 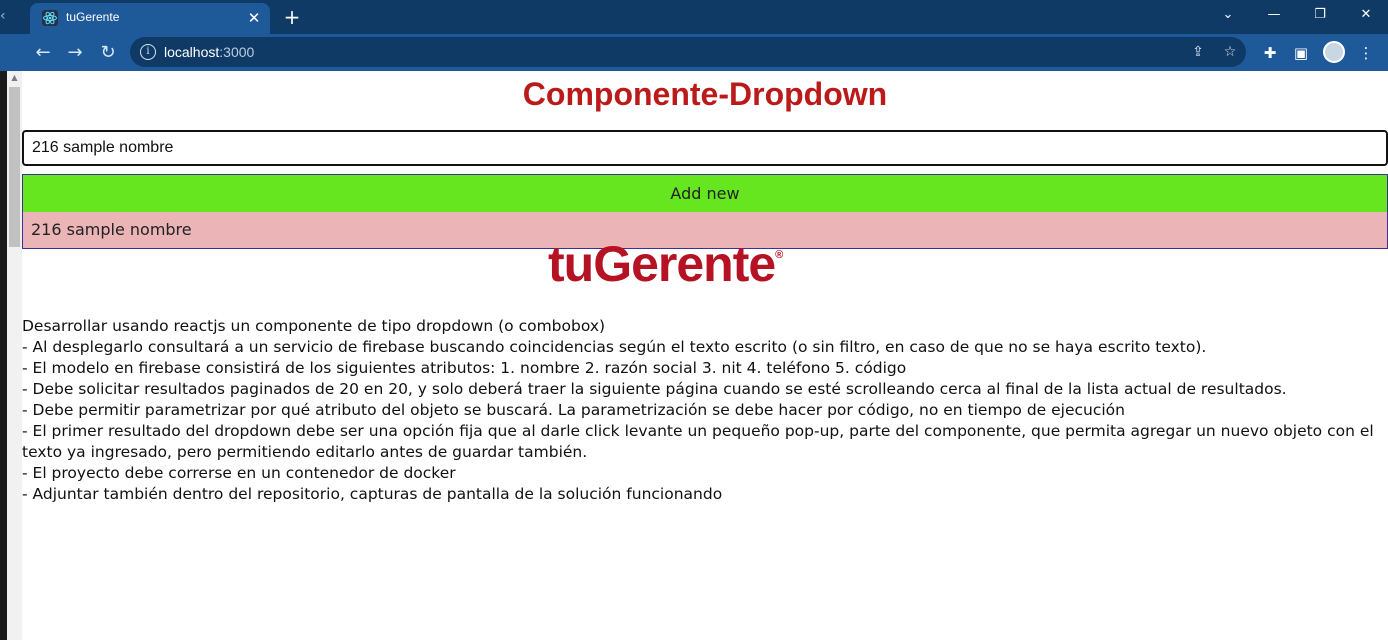 I want to click on browser-tab: tuGerente ✕, so click(x=150, y=18).